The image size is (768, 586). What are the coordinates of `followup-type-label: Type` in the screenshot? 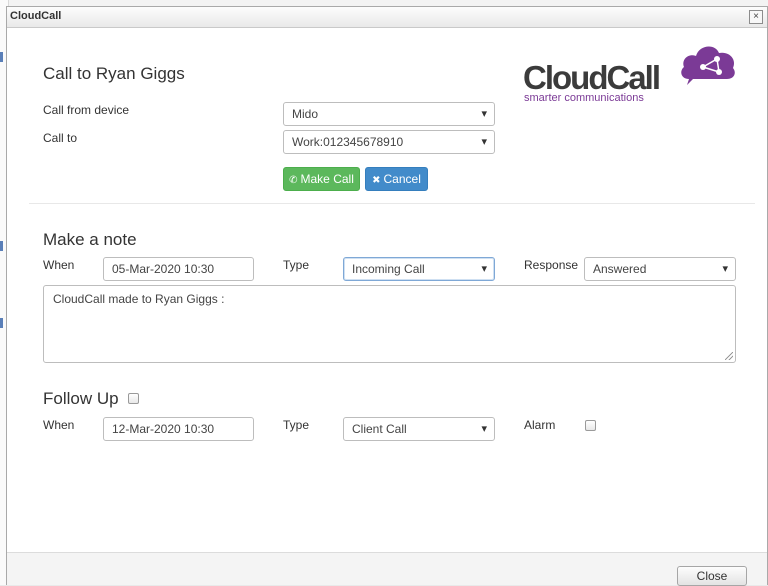 It's located at (296, 425).